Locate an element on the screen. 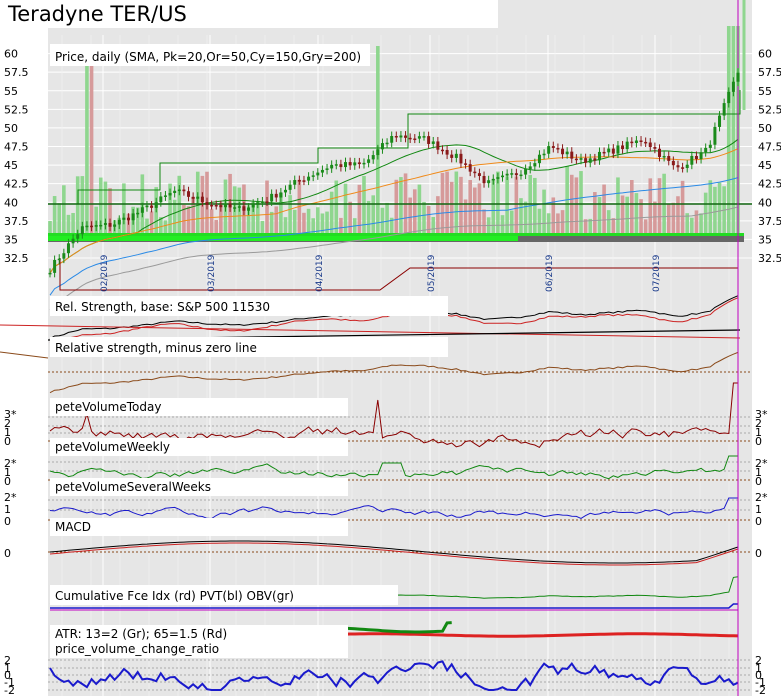 This screenshot has height=700, width=781. x-tick-label: 05/2019 is located at coordinates (432, 273).